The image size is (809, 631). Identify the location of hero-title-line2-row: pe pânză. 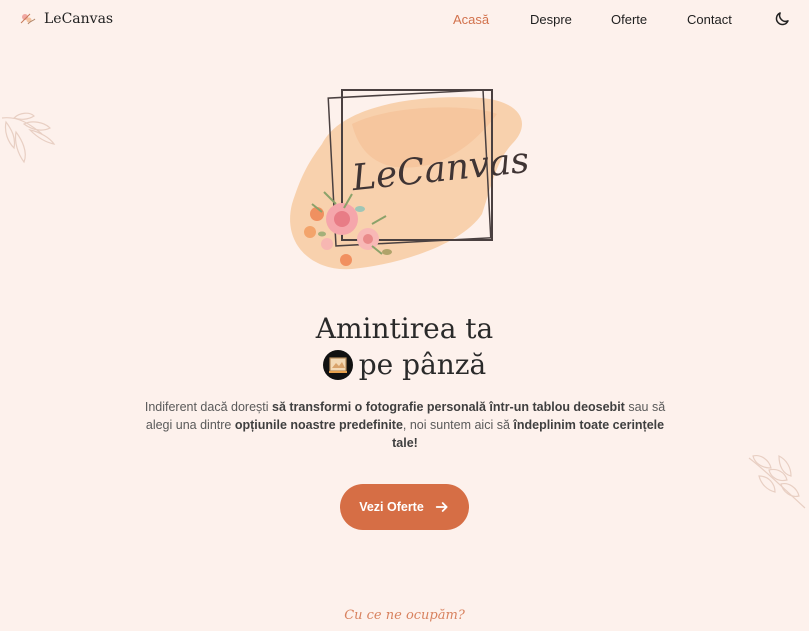
(404, 364).